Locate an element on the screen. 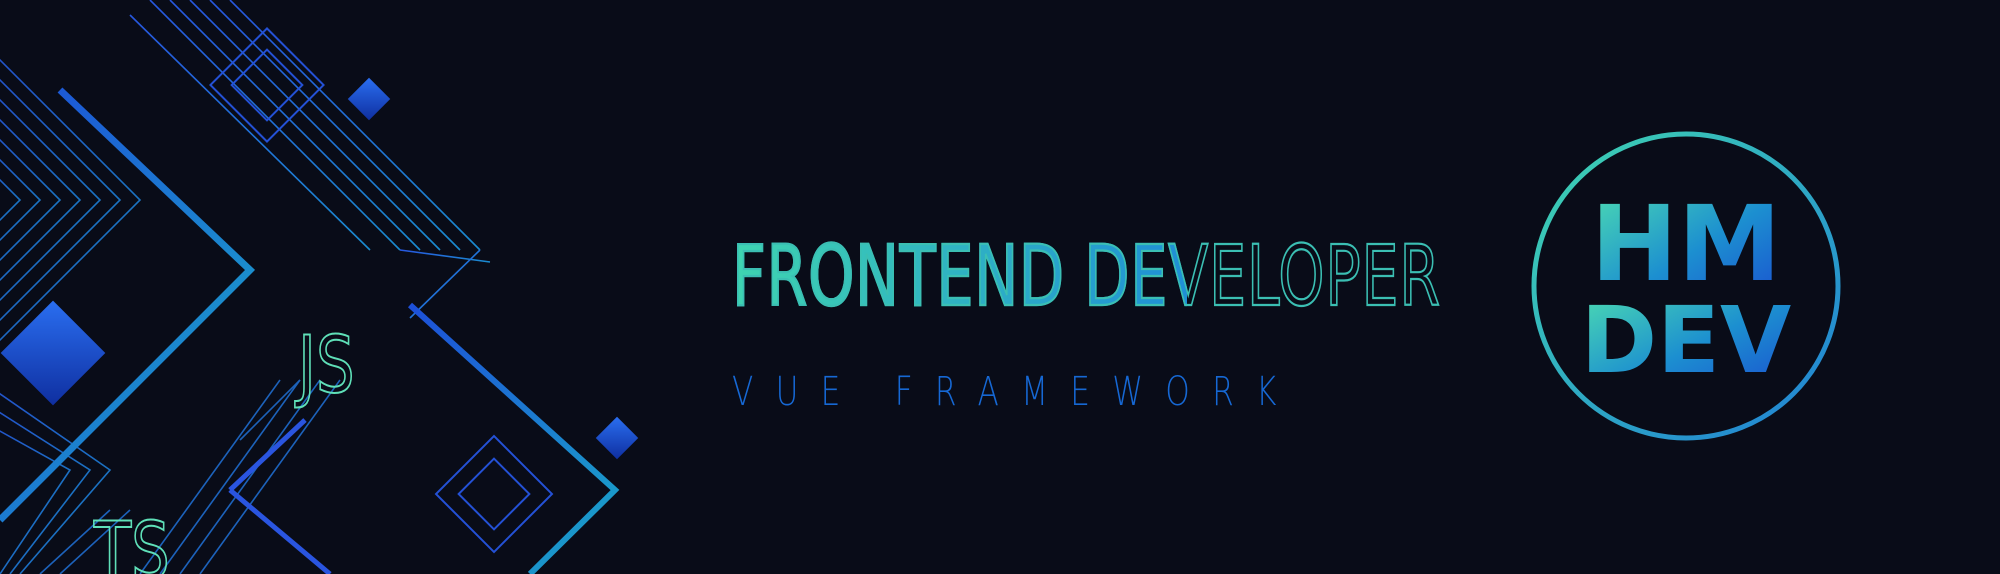 This screenshot has width=2000, height=574. chevron-lines-left is located at coordinates (71, 316).